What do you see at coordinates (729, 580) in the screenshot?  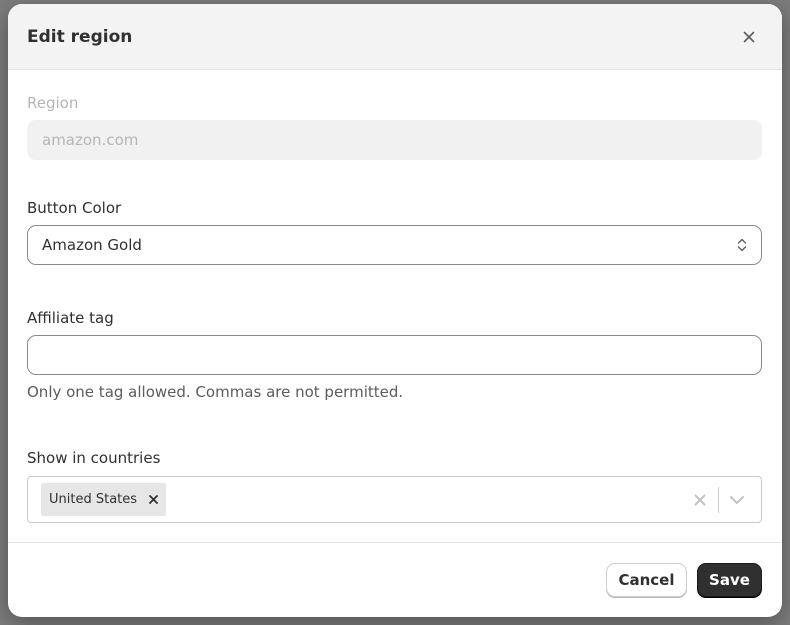 I see `save-button: Save` at bounding box center [729, 580].